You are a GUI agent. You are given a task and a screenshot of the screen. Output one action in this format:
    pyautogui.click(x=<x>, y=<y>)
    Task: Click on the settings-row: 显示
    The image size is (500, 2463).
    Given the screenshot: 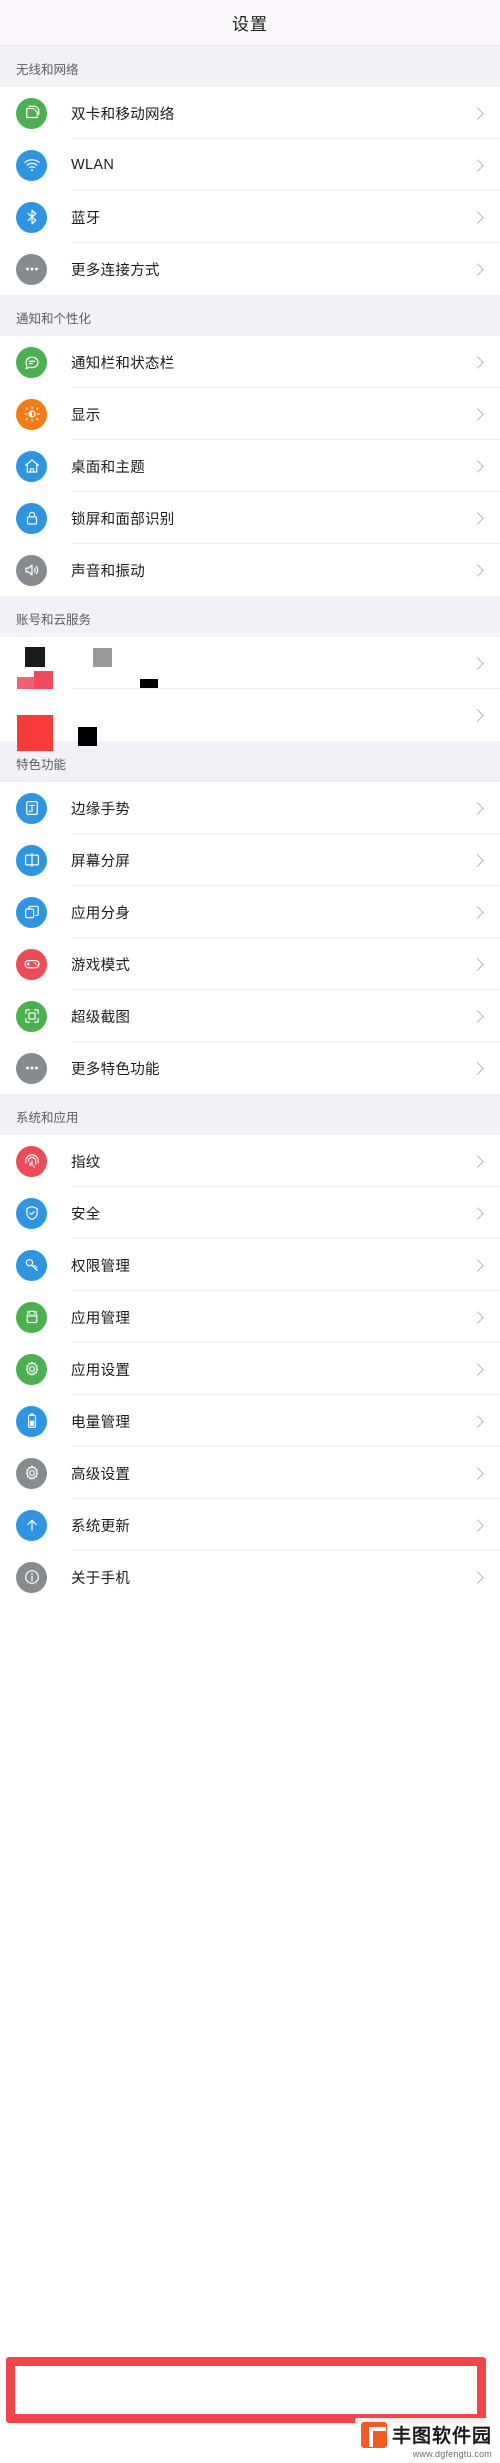 What is the action you would take?
    pyautogui.click(x=250, y=414)
    